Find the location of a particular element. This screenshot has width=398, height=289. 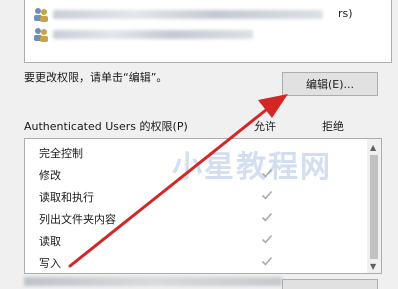

deny-column-header: 拒绝 is located at coordinates (333, 126).